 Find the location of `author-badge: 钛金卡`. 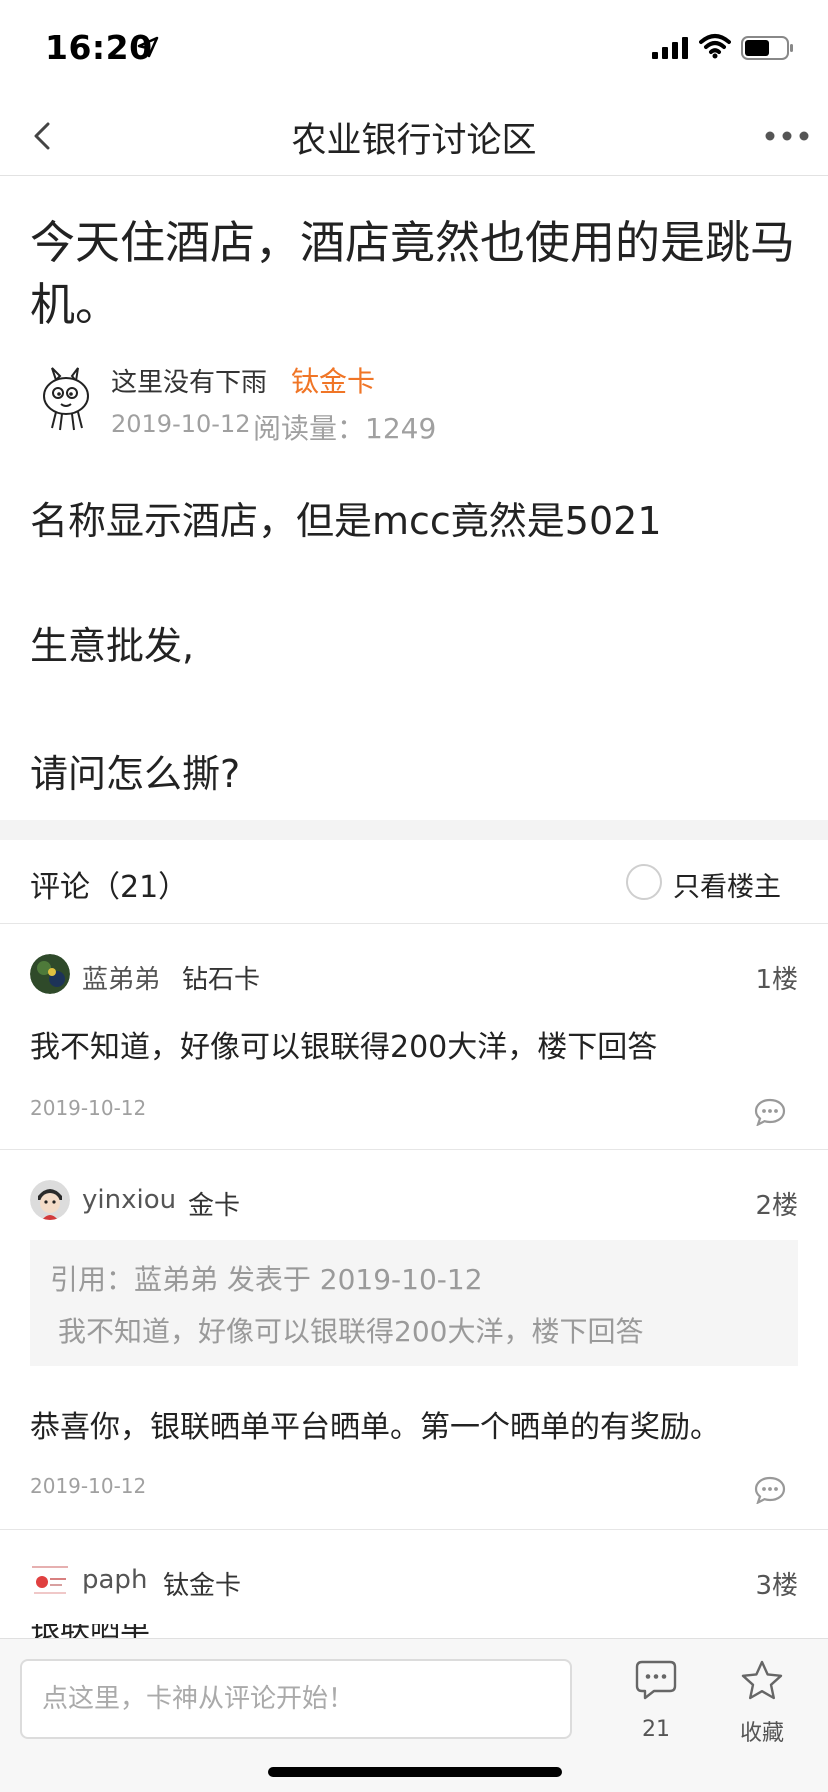

author-badge: 钛金卡 is located at coordinates (333, 381).